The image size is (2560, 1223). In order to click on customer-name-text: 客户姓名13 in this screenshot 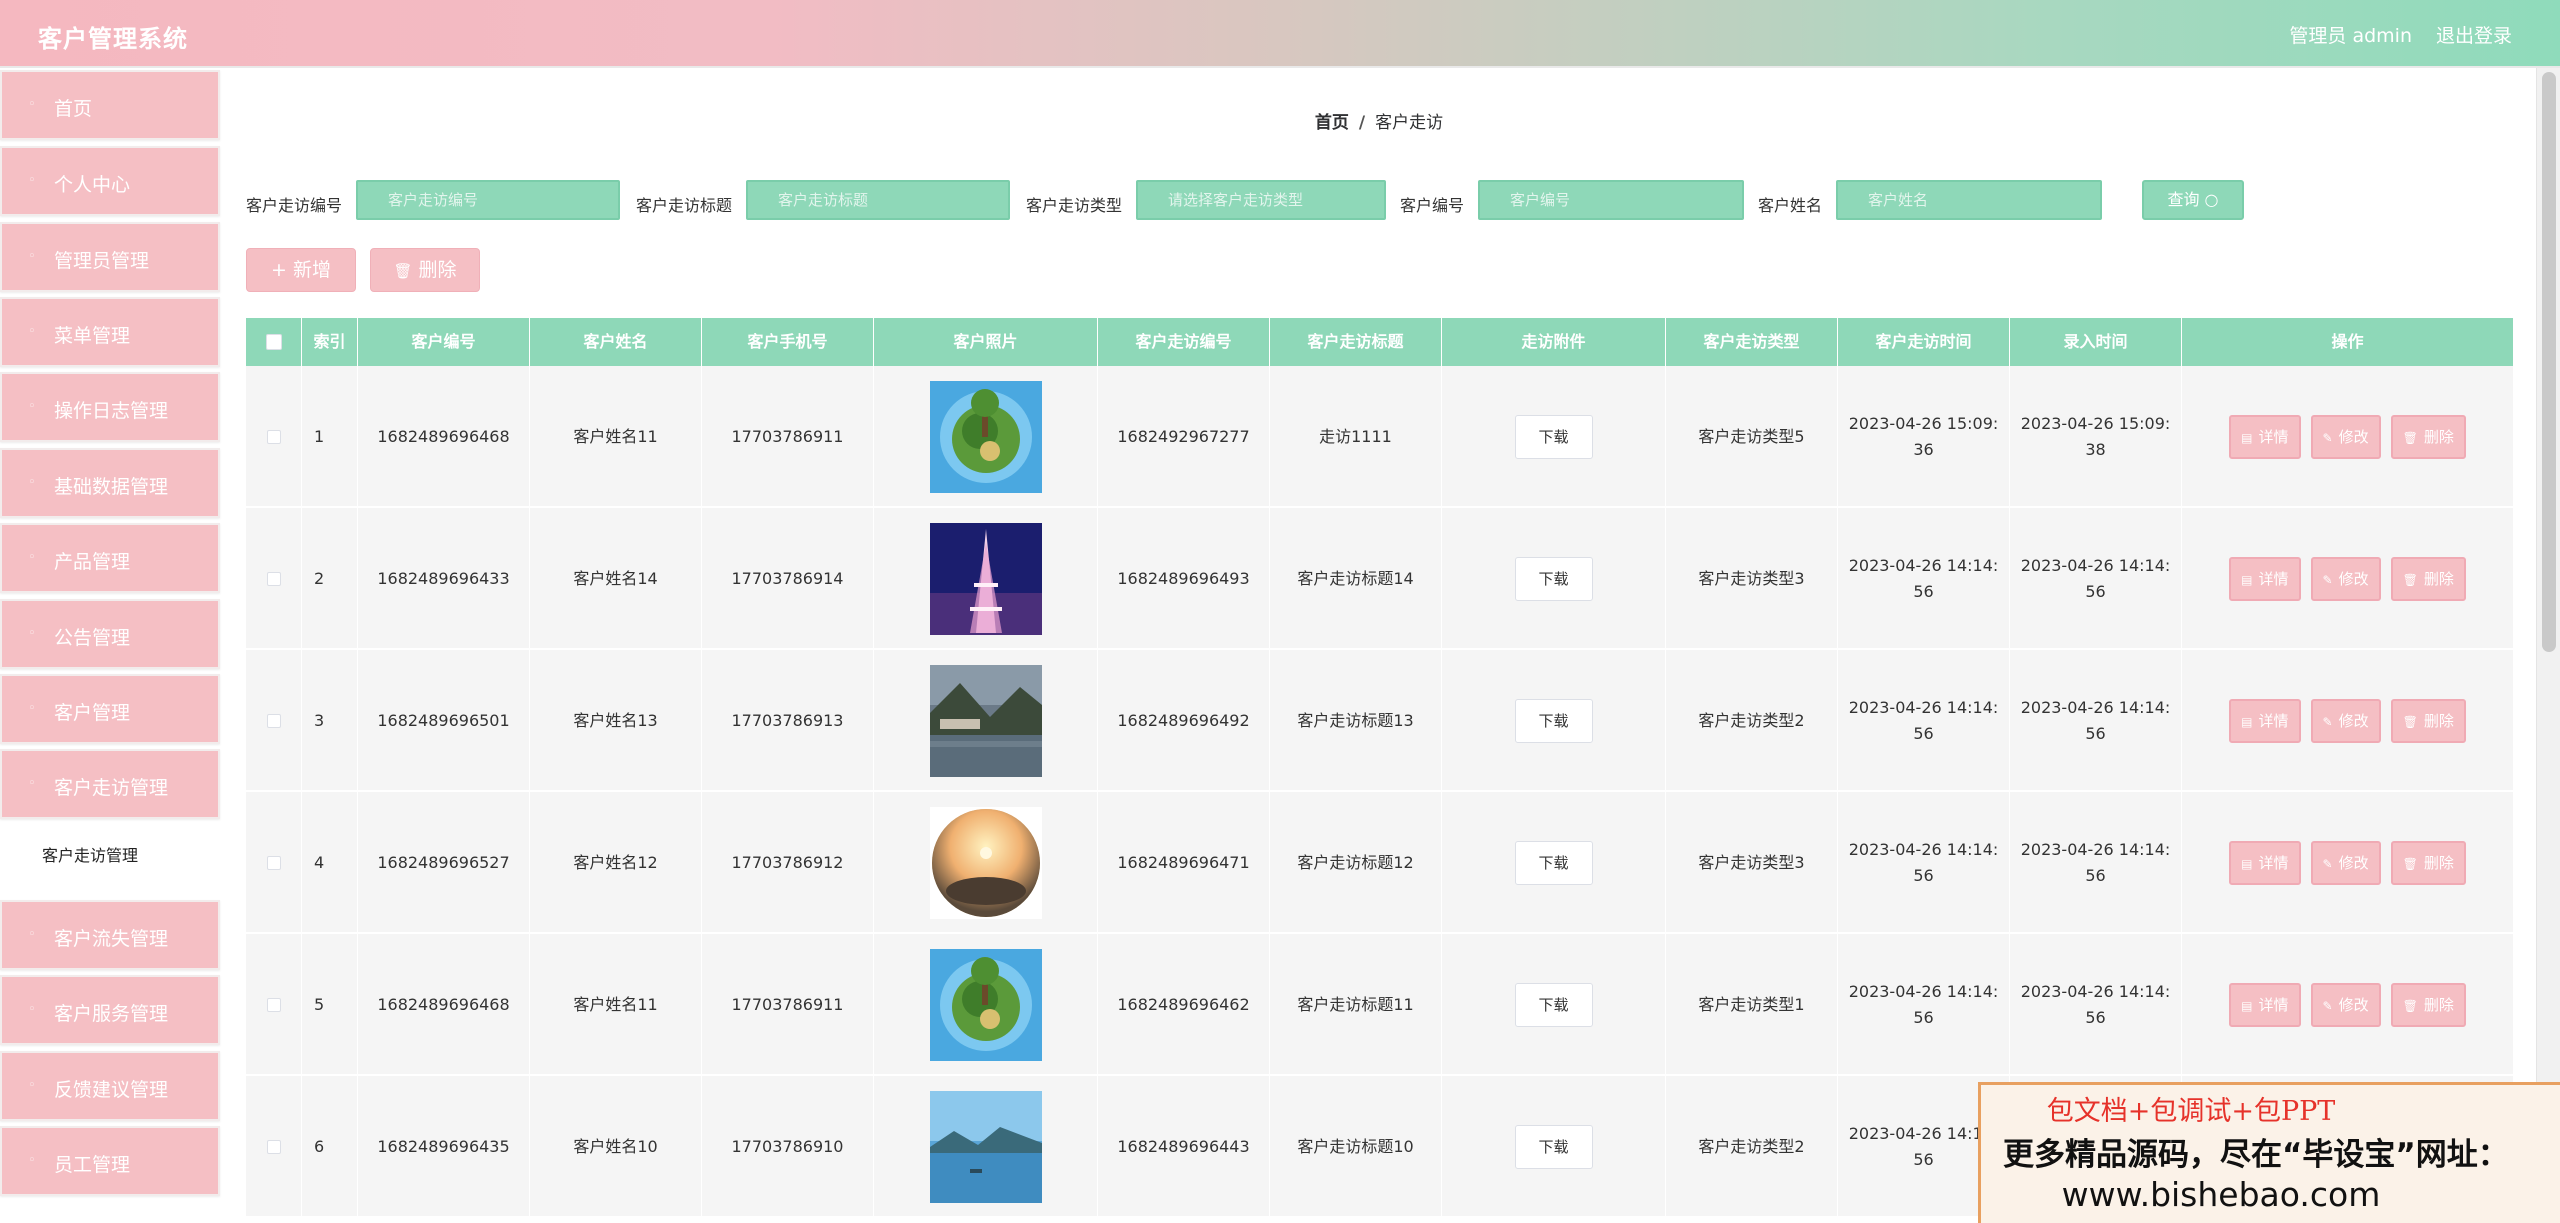, I will do `click(615, 720)`.